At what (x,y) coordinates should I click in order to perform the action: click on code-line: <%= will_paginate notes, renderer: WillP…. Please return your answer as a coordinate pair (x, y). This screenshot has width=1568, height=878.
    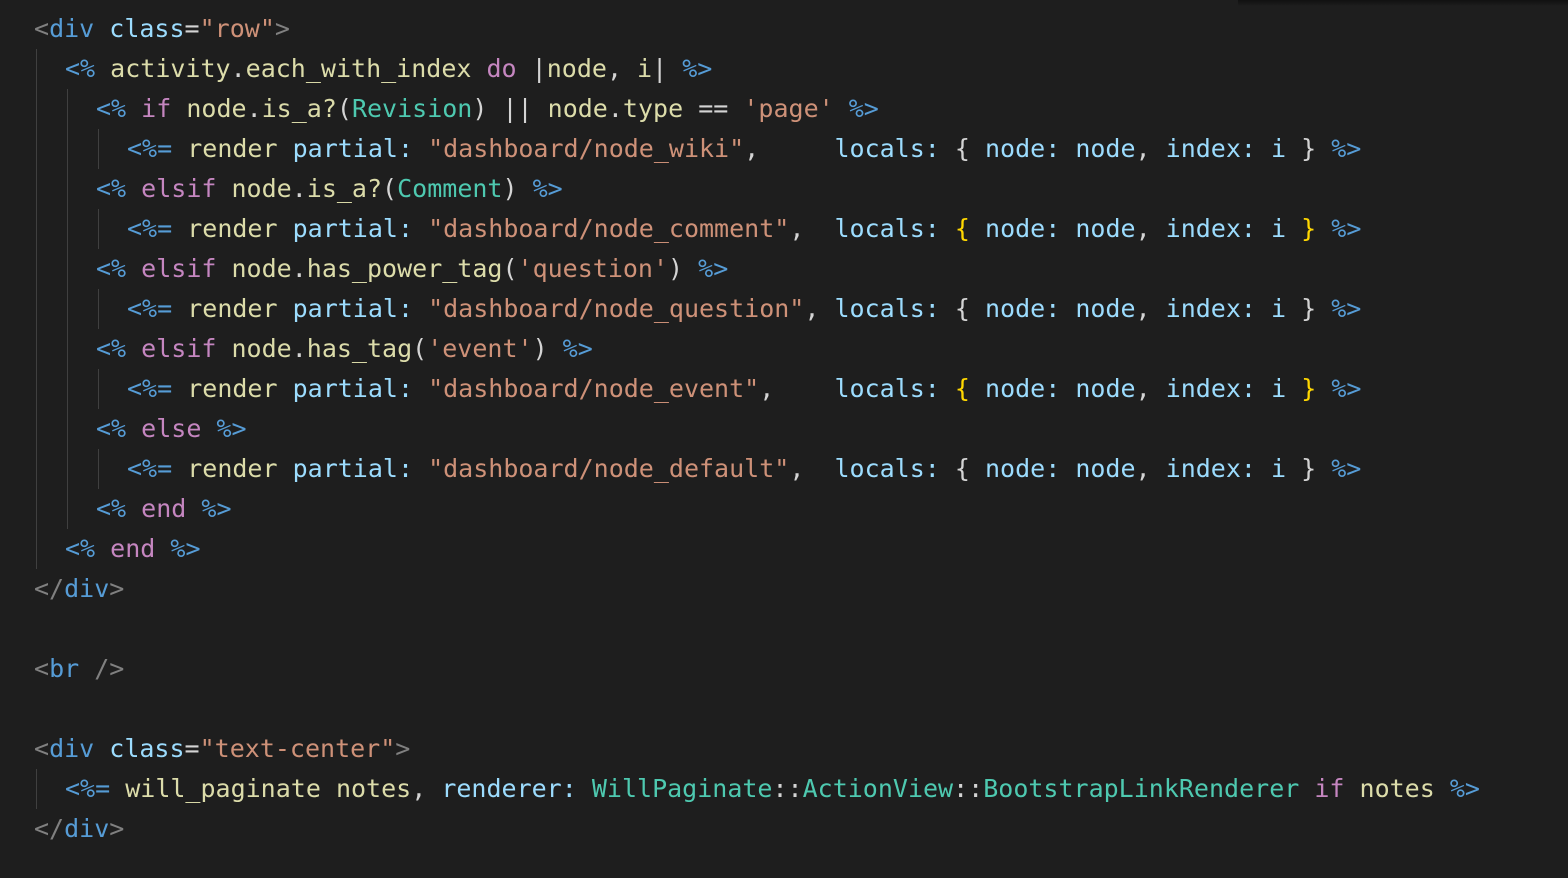
    Looking at the image, I should click on (772, 789).